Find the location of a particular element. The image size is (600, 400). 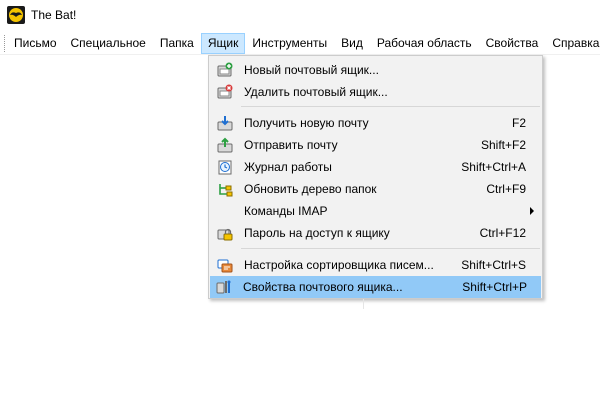

menu-item-label: Получить новую почту is located at coordinates (306, 123).